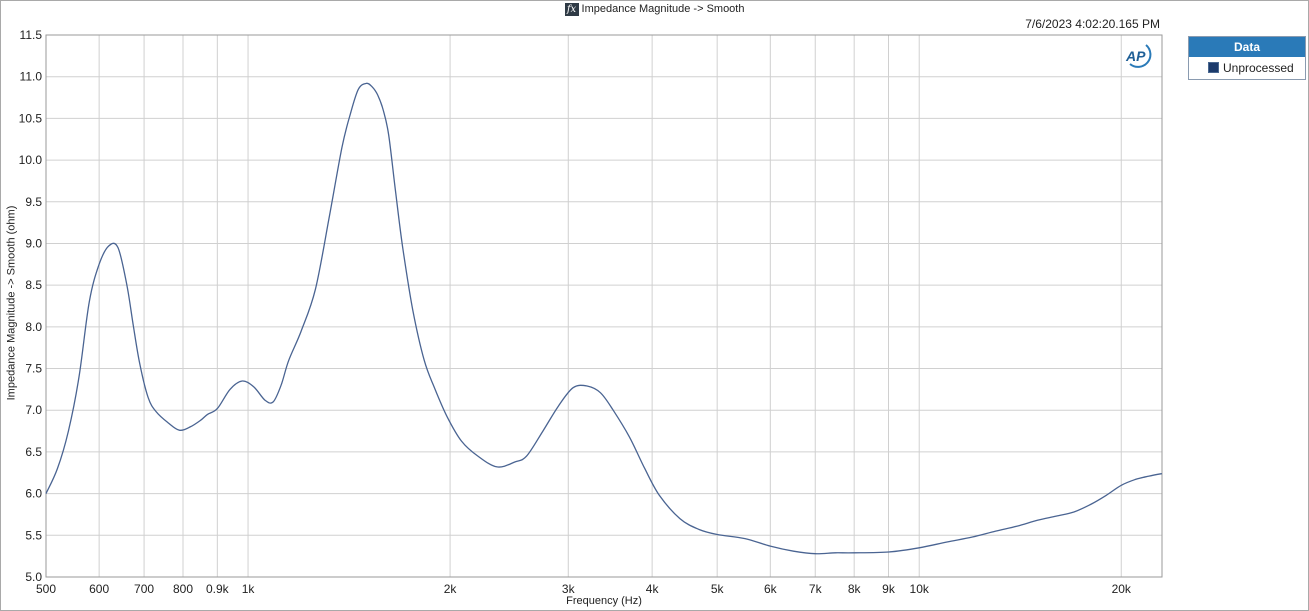 This screenshot has width=1309, height=611. Describe the element at coordinates (31, 160) in the screenshot. I see `y-tick-label: 10.0` at that location.